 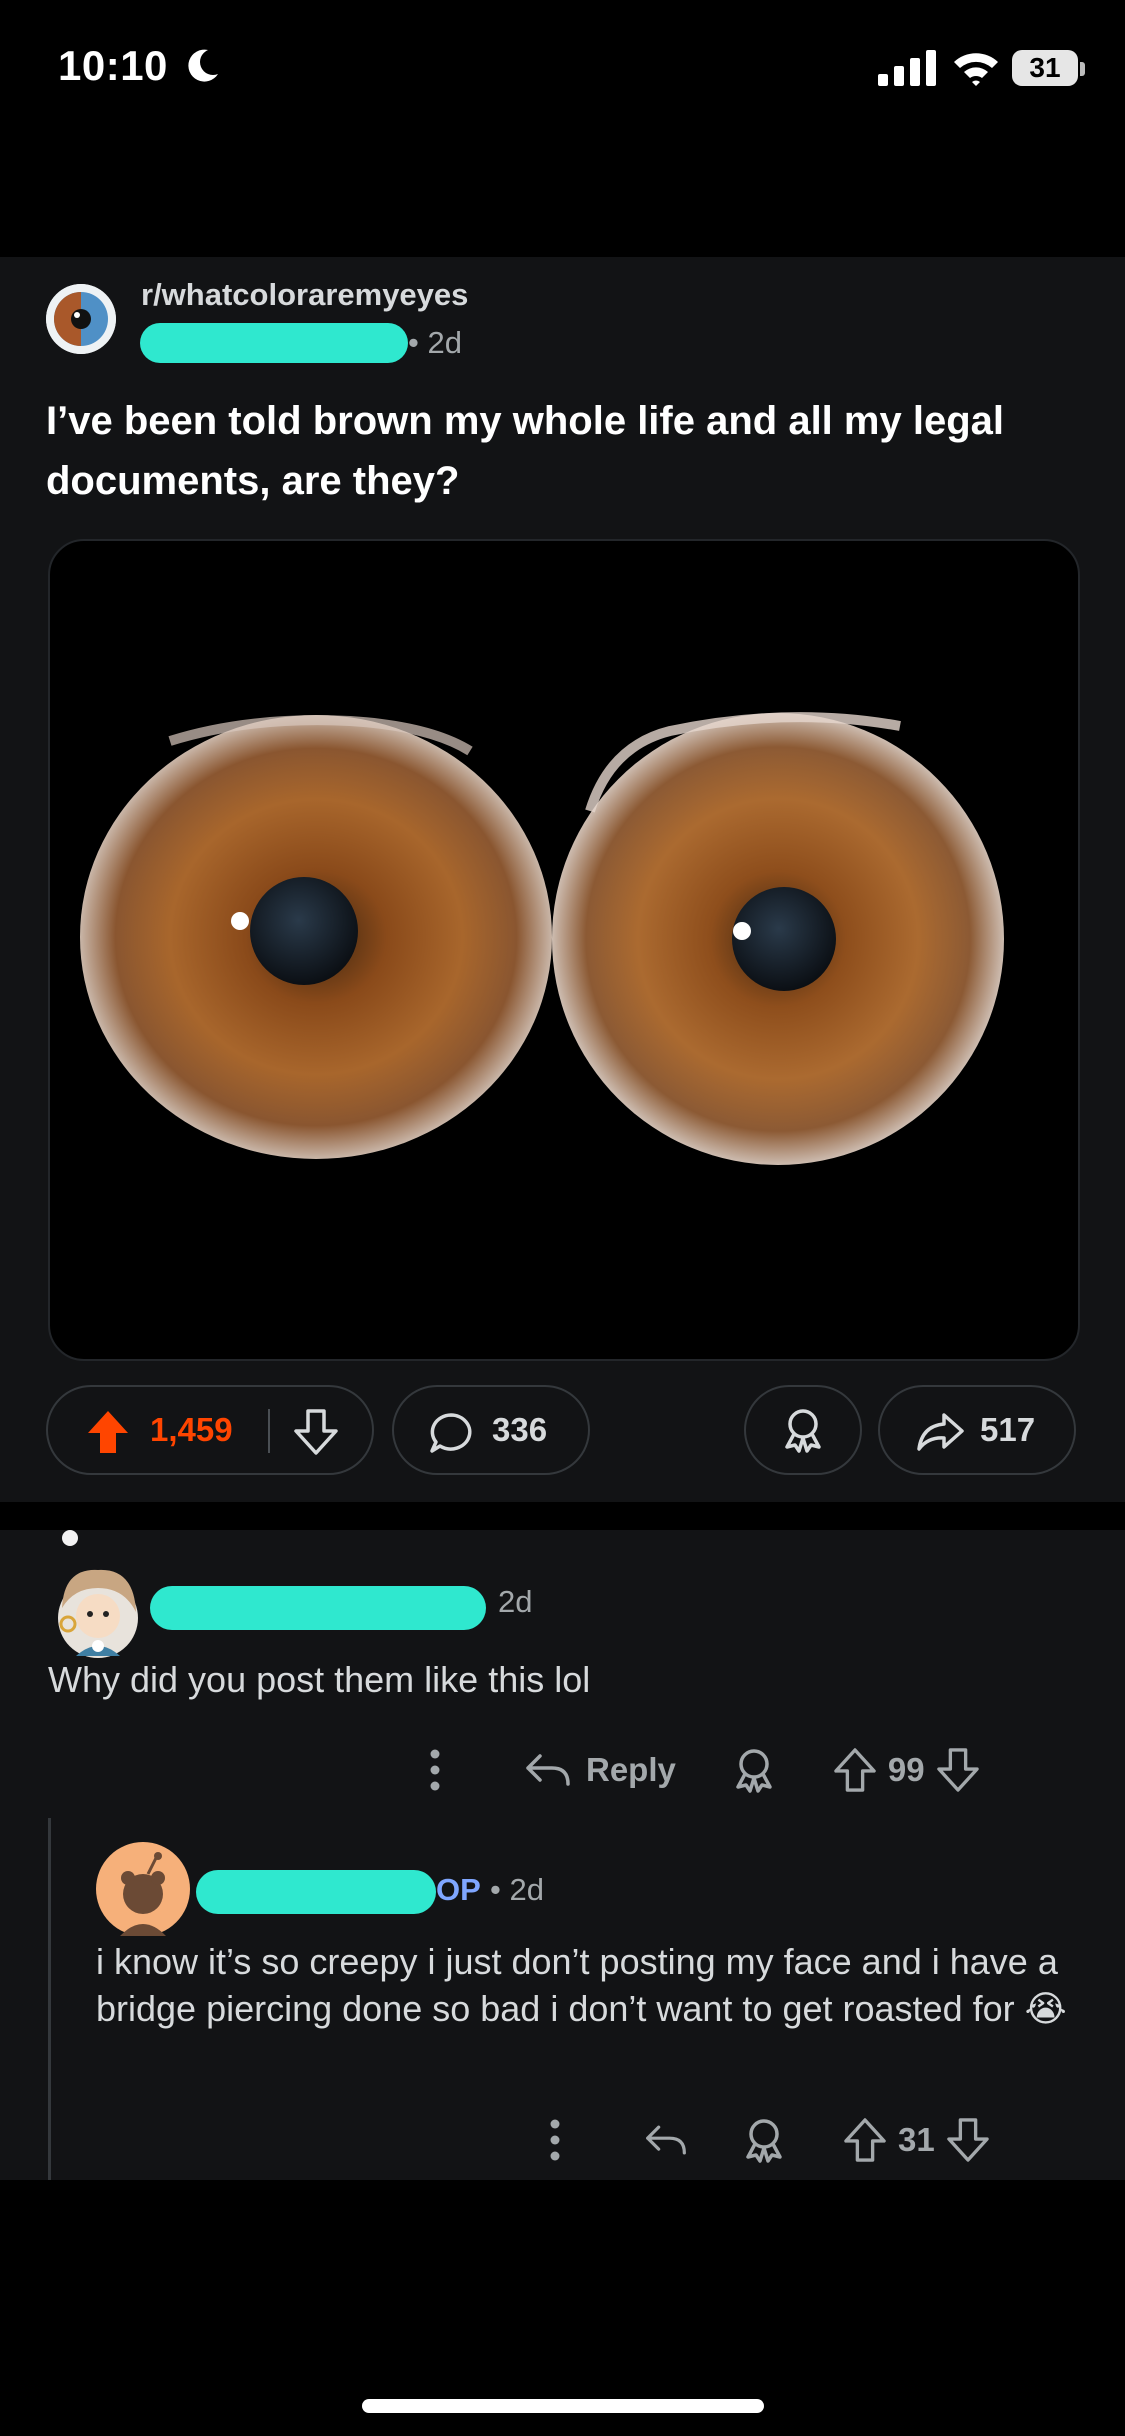 I want to click on eye-avatar-icon, so click(x=81, y=319).